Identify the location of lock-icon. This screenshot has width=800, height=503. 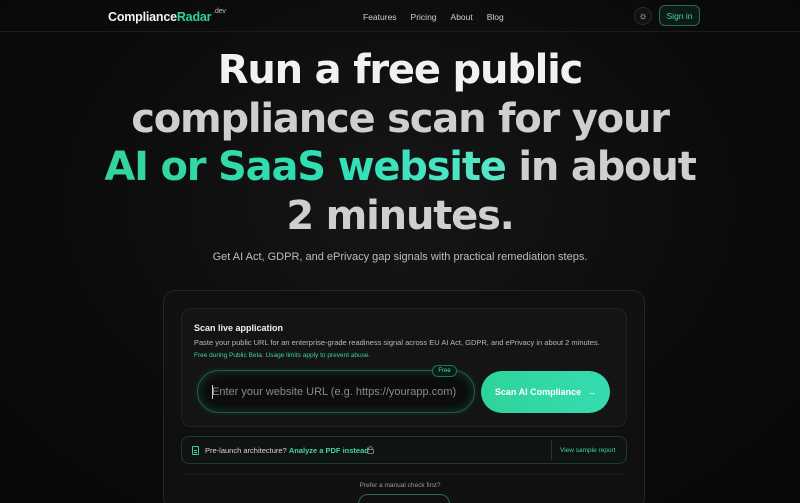
(370, 451).